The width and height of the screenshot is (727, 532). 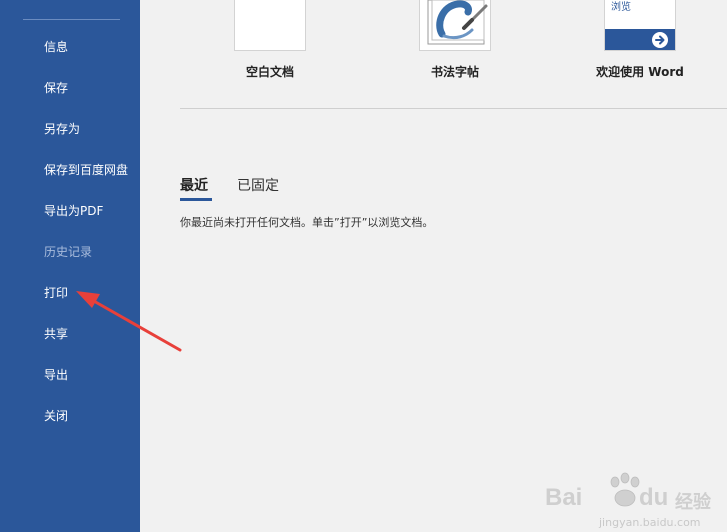 I want to click on template-label-welcome: 欢迎使用 Word, so click(x=640, y=72).